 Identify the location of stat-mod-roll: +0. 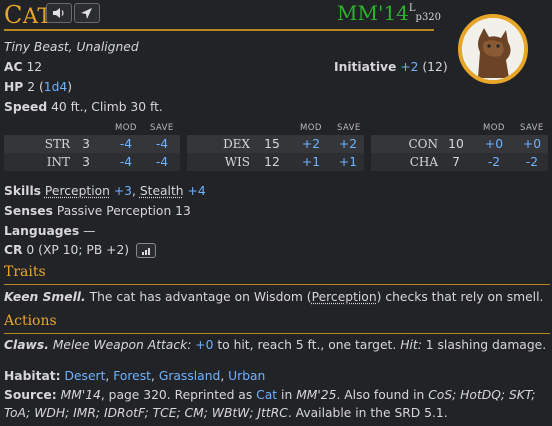
(494, 144).